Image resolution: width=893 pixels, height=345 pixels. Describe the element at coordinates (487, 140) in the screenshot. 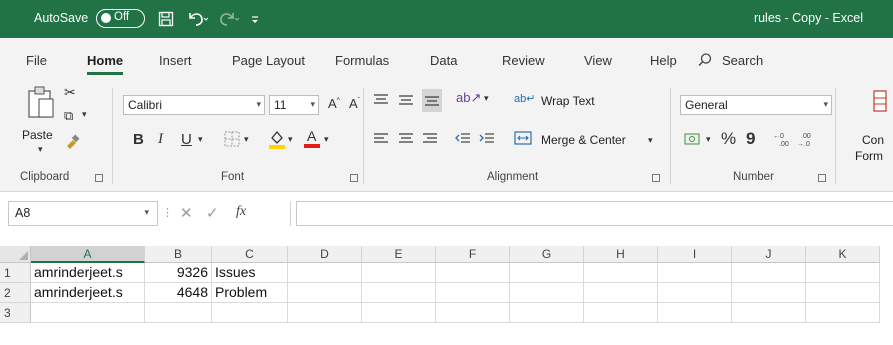

I see `increase-indent-icon` at that location.